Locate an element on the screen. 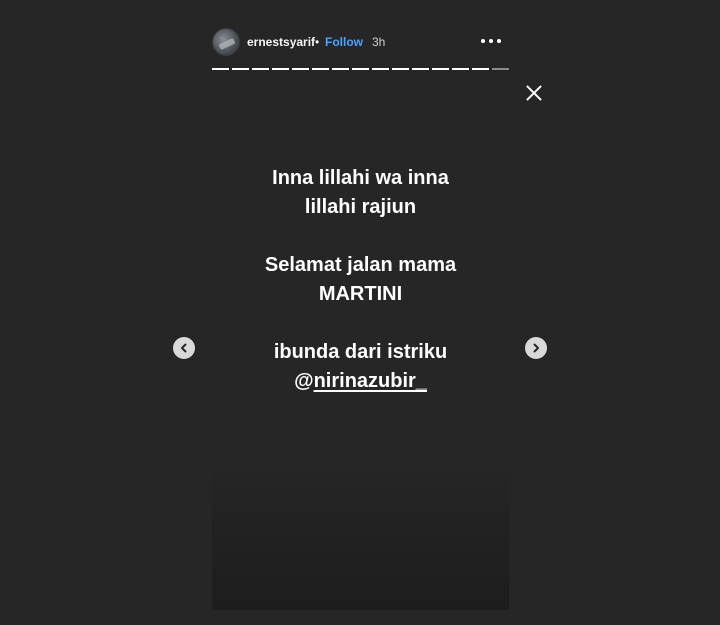  next-story-button is located at coordinates (536, 348).